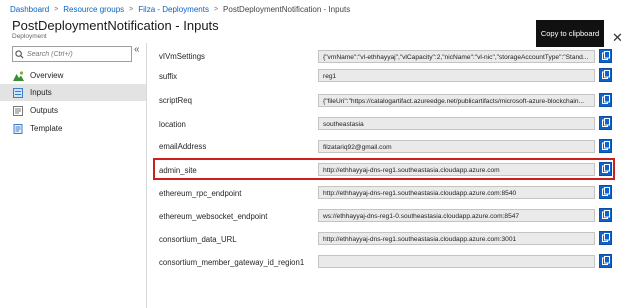 Image resolution: width=624 pixels, height=308 pixels. What do you see at coordinates (29, 36) in the screenshot?
I see `page-subtitle: Deployment` at bounding box center [29, 36].